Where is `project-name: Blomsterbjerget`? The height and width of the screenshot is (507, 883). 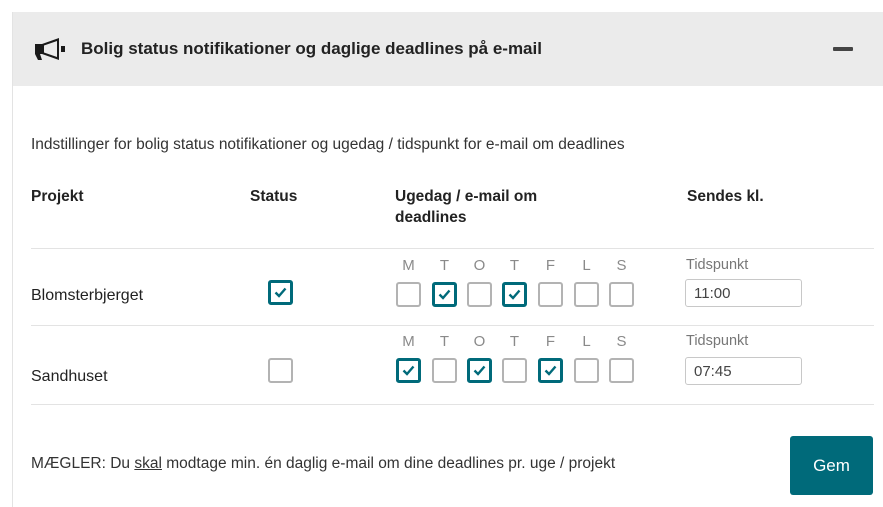
project-name: Blomsterbjerget is located at coordinates (87, 295).